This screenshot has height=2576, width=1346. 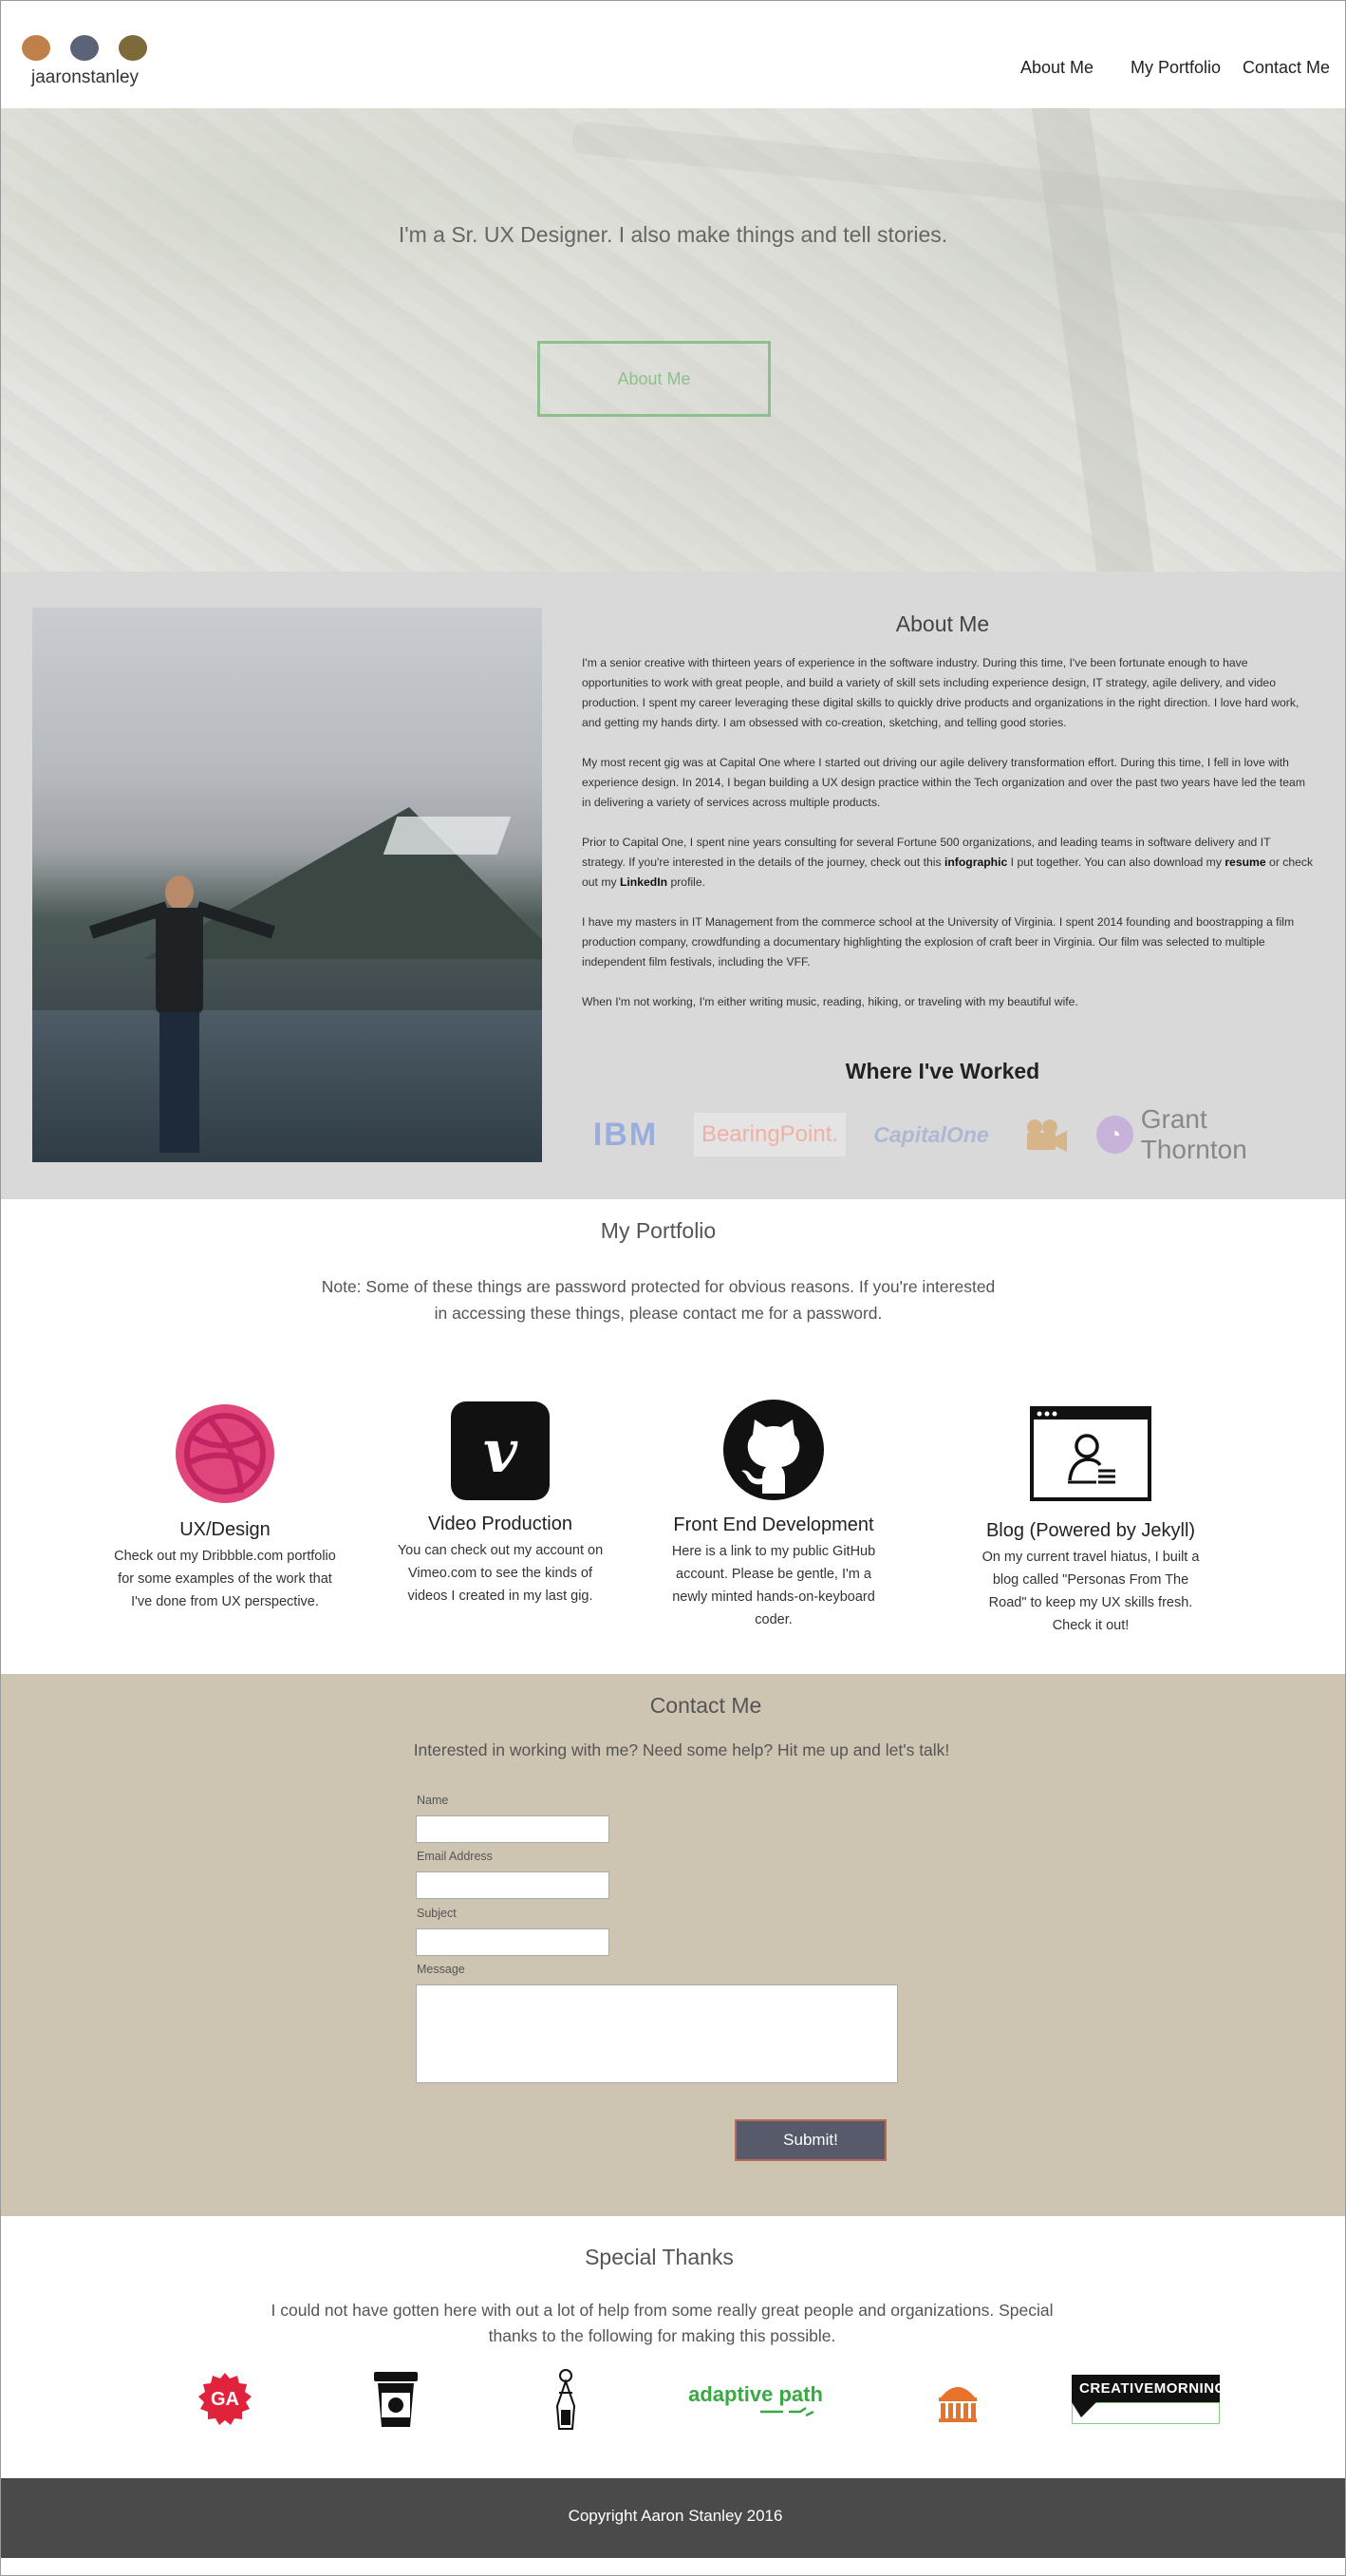 What do you see at coordinates (659, 2257) in the screenshot?
I see `special-thanks-title: Special Thanks` at bounding box center [659, 2257].